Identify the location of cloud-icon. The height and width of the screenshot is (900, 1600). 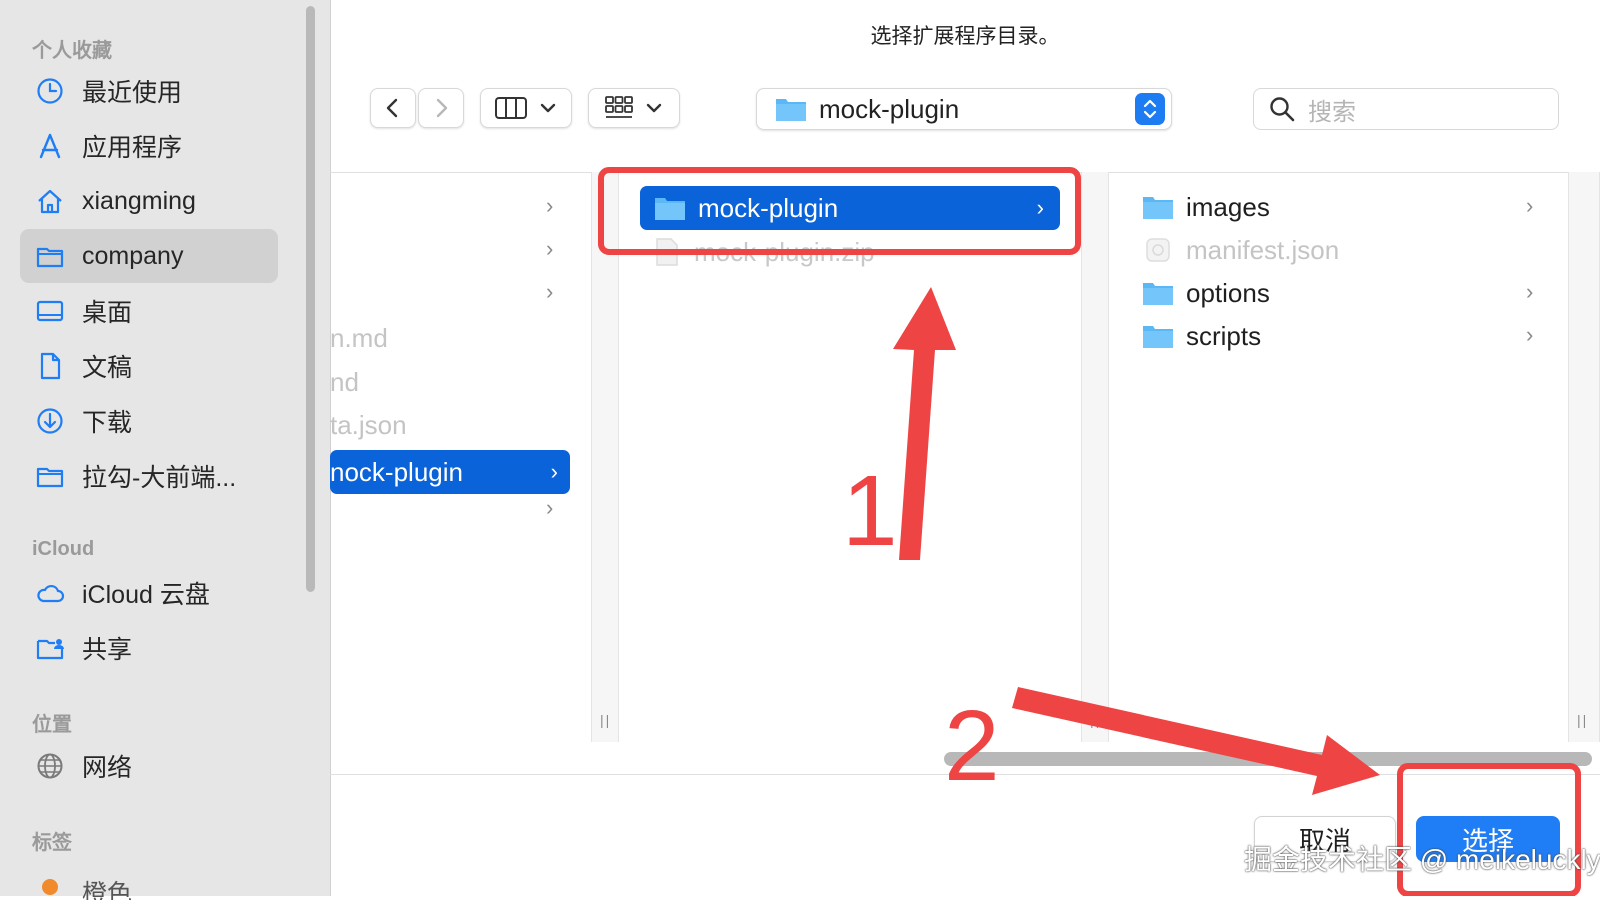
(50, 593).